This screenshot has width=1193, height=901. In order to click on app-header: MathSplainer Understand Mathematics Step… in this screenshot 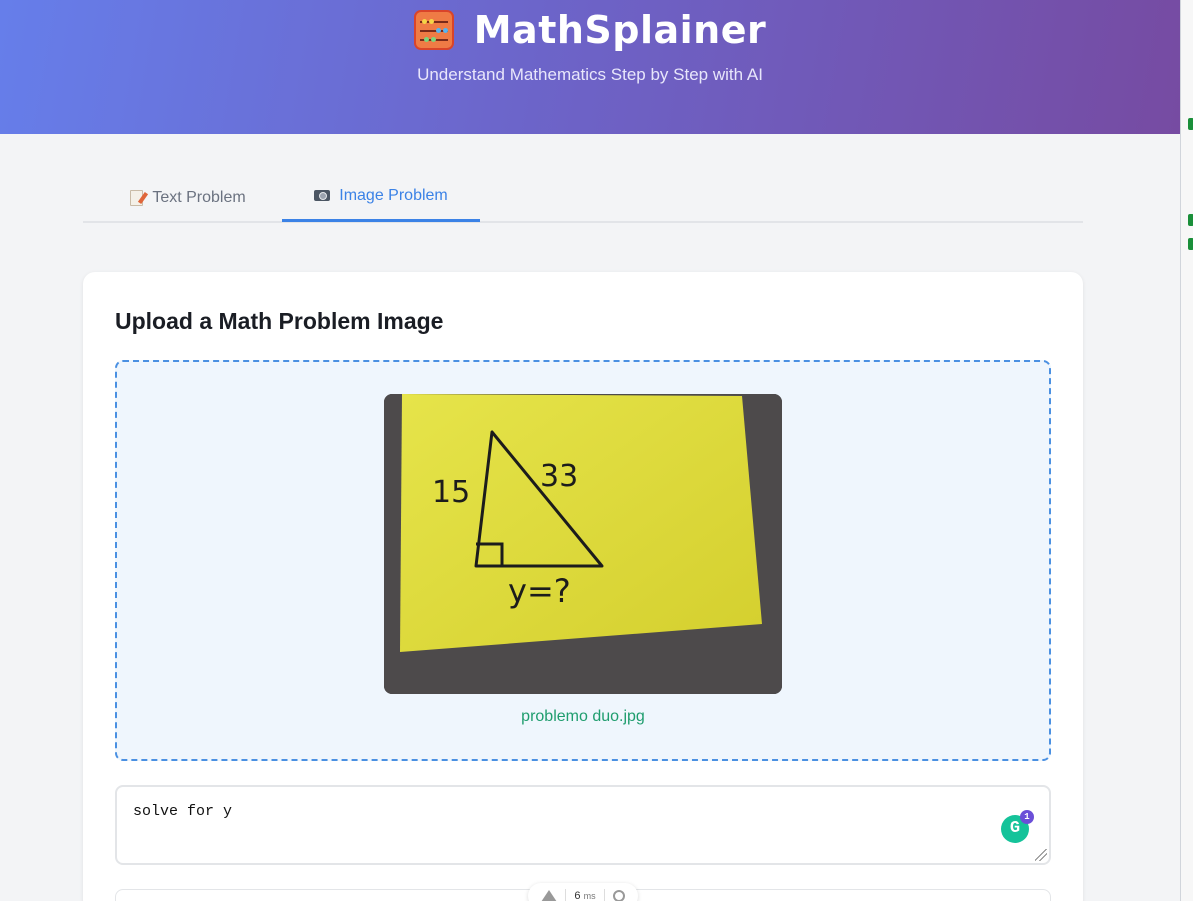, I will do `click(590, 67)`.